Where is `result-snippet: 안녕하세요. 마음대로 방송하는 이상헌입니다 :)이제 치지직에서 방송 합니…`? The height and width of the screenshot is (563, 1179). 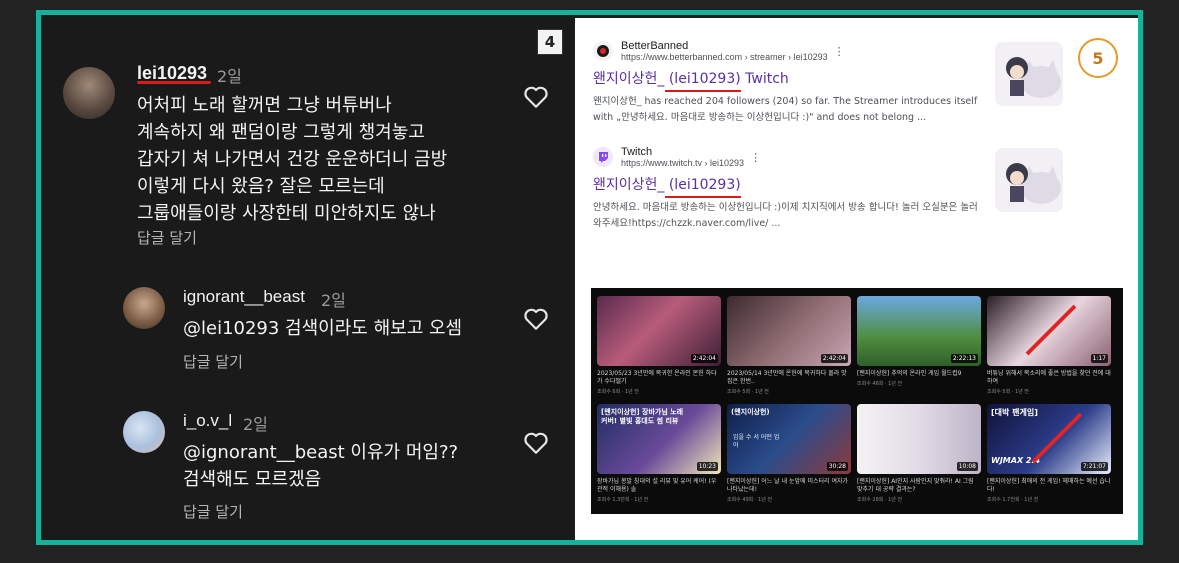
result-snippet: 안녕하세요. 마음대로 방송하는 이상헌입니다 :)이제 치지직에서 방송 합니… is located at coordinates (785, 215).